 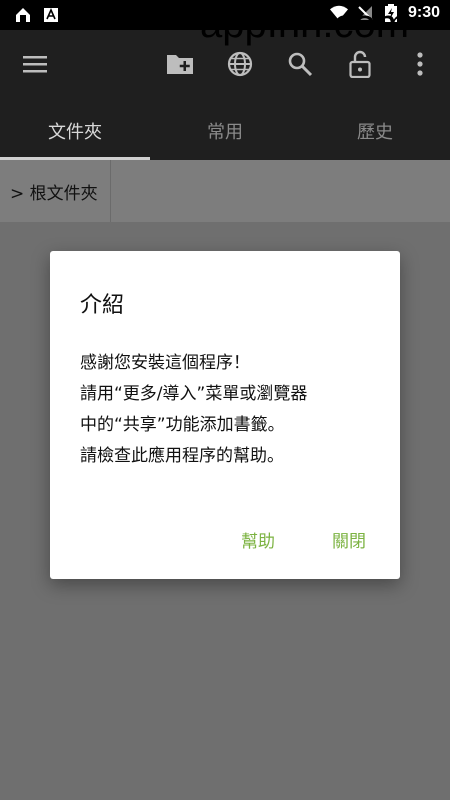 What do you see at coordinates (305, 24) in the screenshot?
I see `watermark: appInn.com` at bounding box center [305, 24].